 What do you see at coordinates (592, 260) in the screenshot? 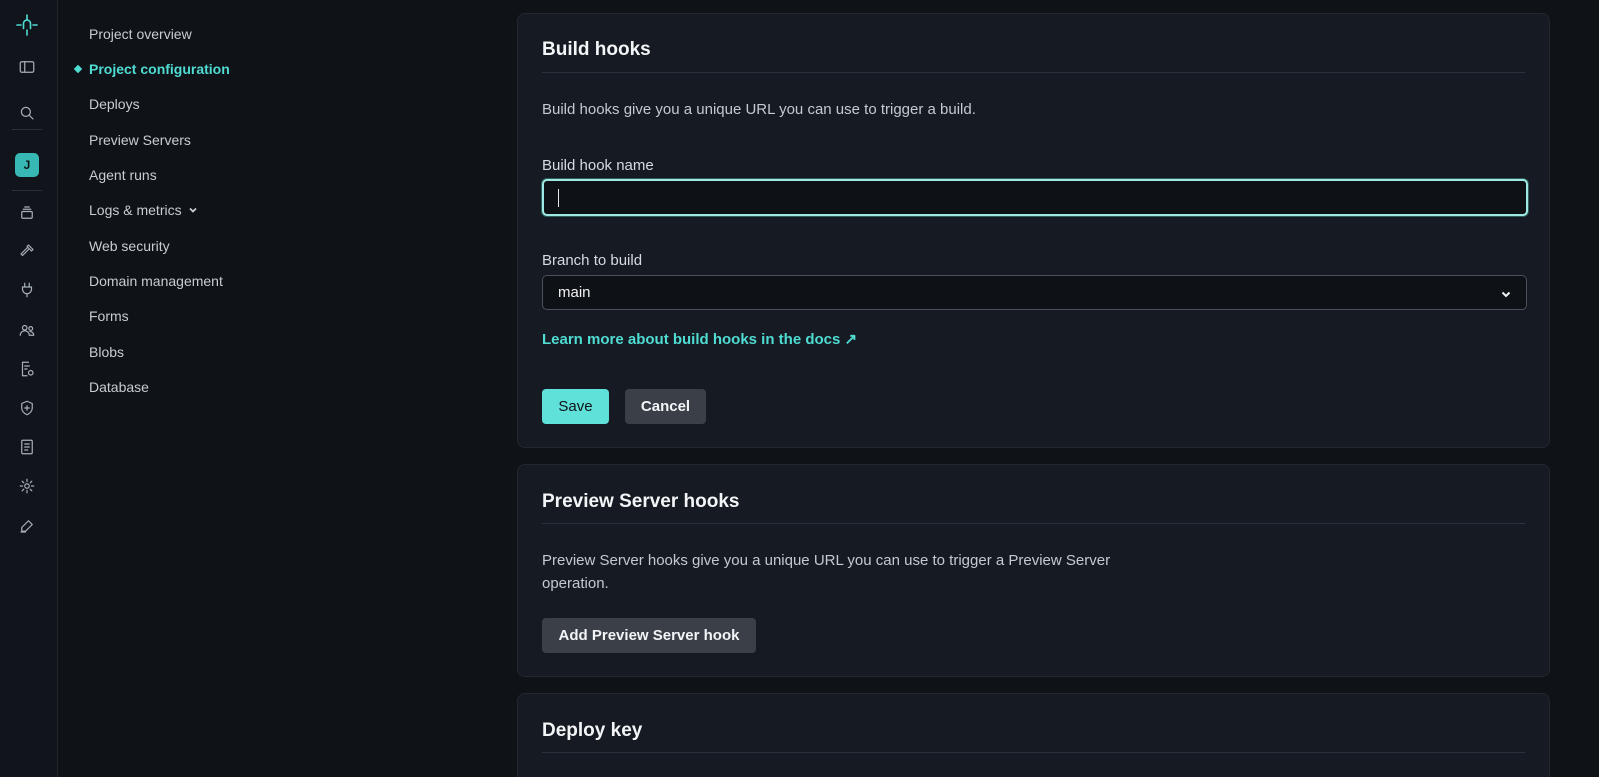
I see `branch-to-build-label: Branch to build` at bounding box center [592, 260].